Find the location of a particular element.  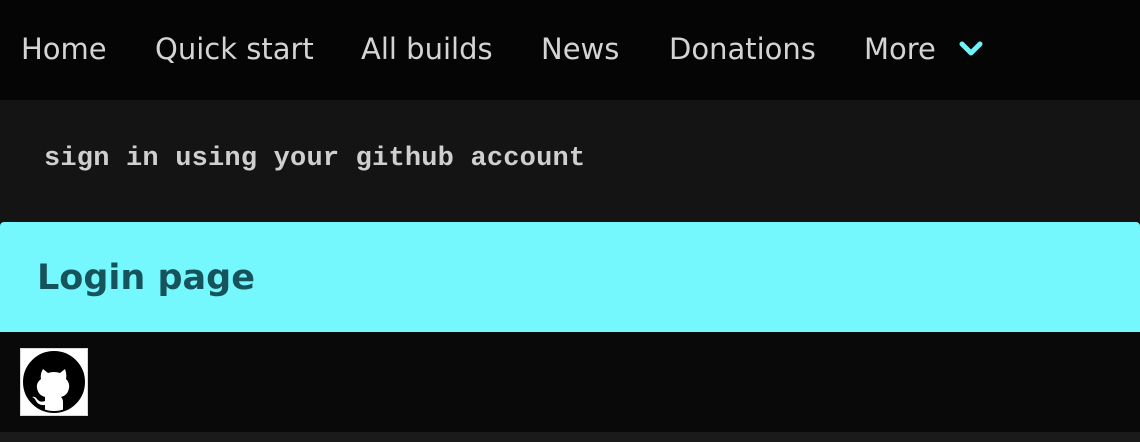

chevron-down-icon is located at coordinates (971, 49).